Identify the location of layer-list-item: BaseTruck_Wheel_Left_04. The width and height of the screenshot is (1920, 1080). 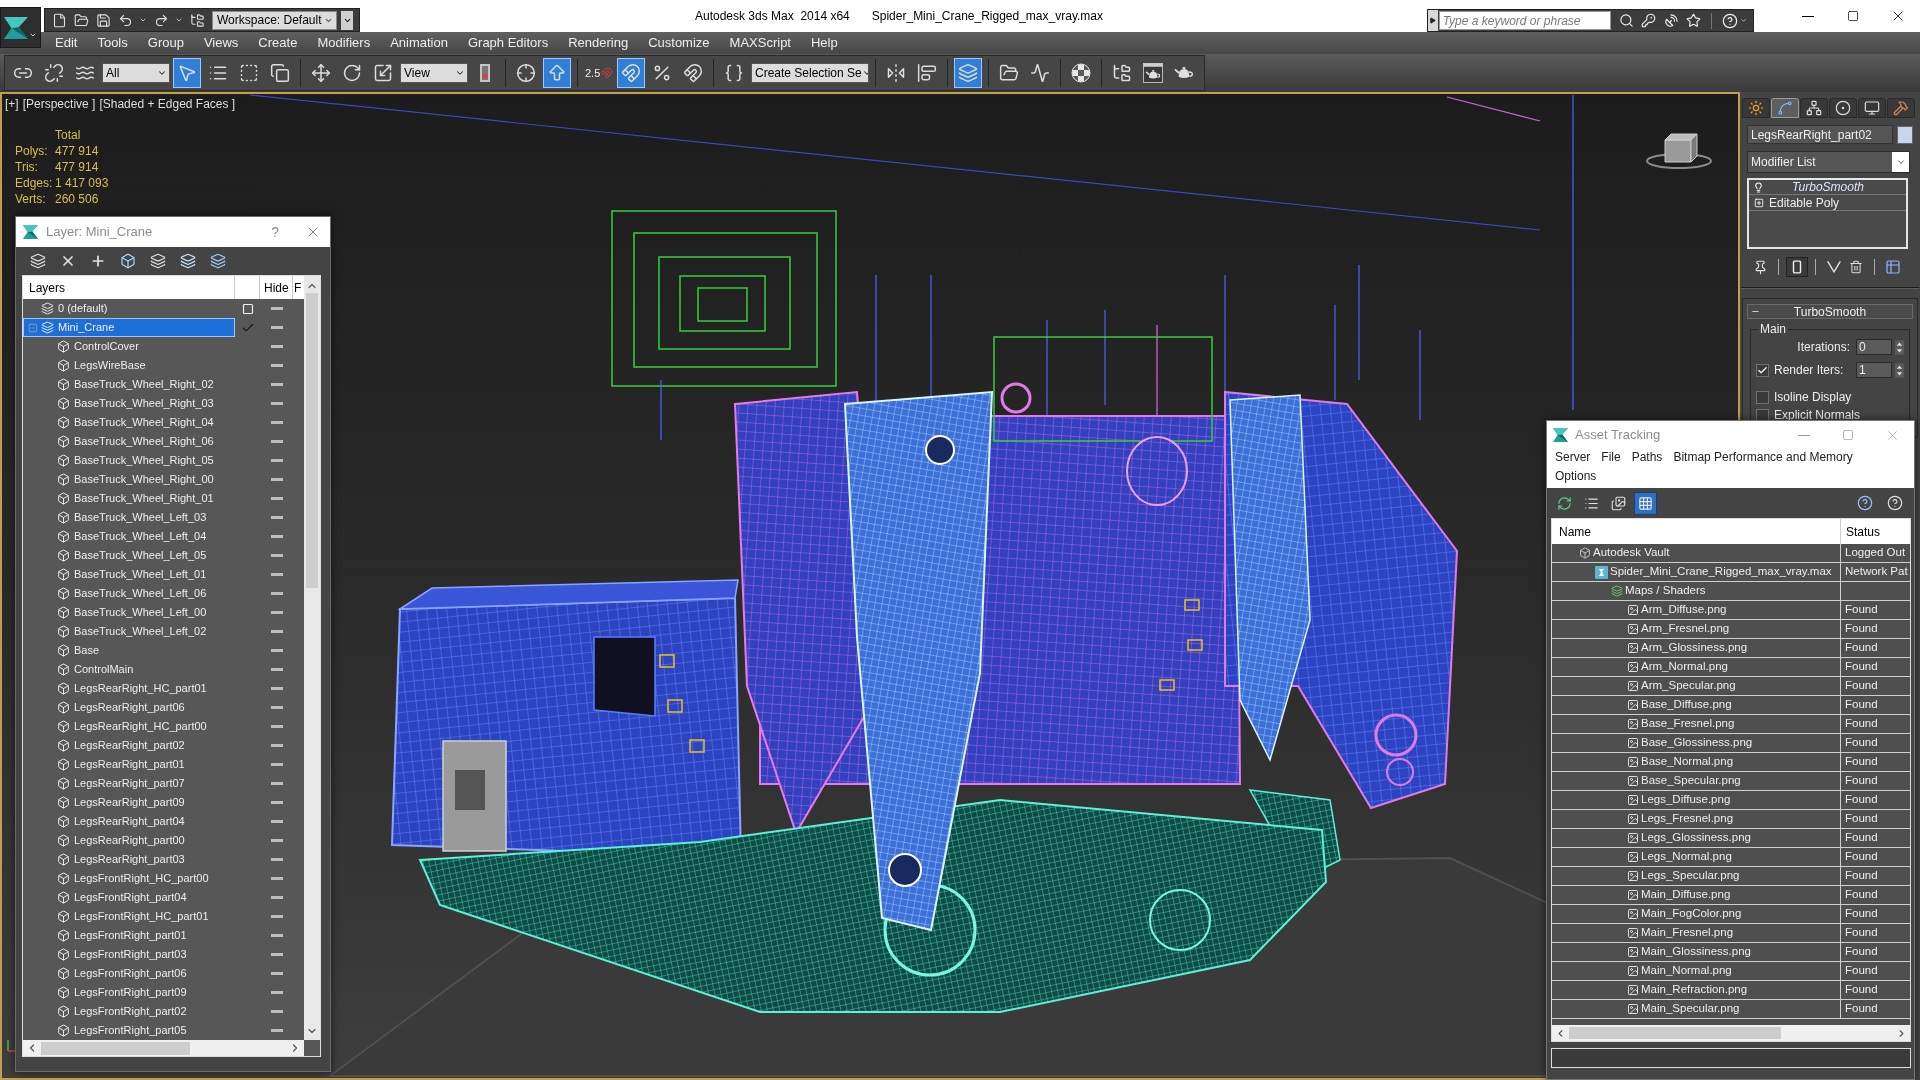
(129, 536).